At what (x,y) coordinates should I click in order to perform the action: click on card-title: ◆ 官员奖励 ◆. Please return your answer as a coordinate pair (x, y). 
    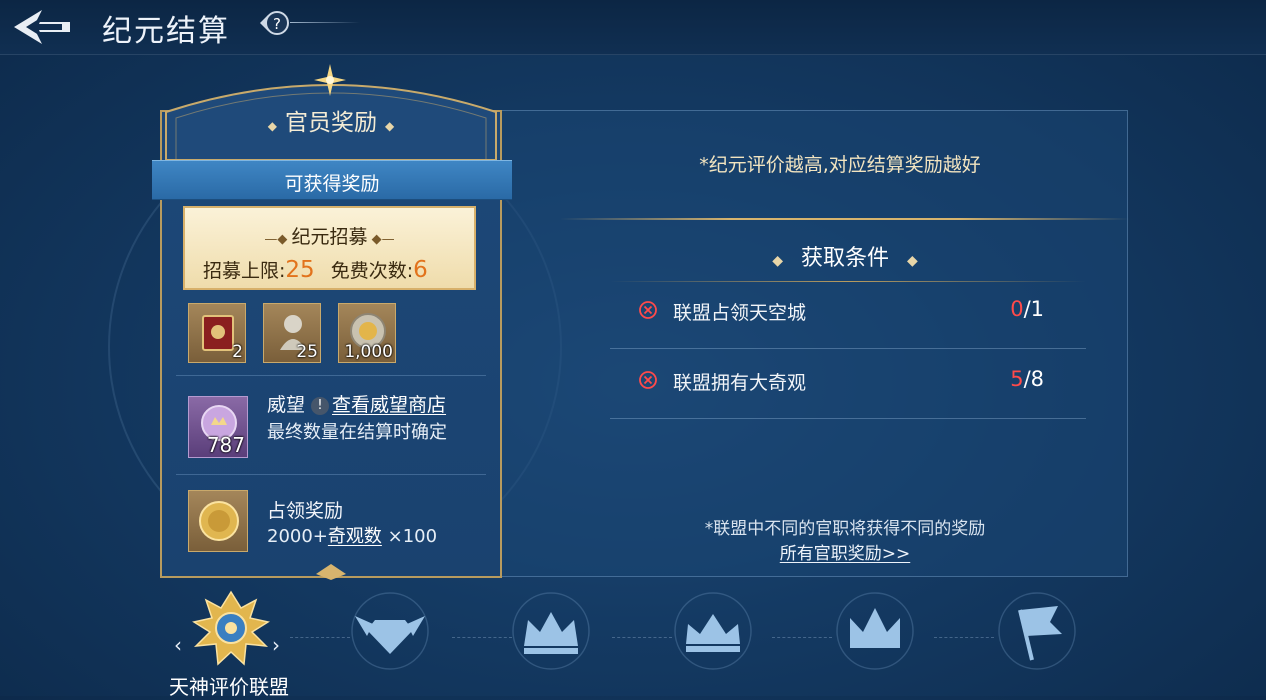
    Looking at the image, I should click on (331, 123).